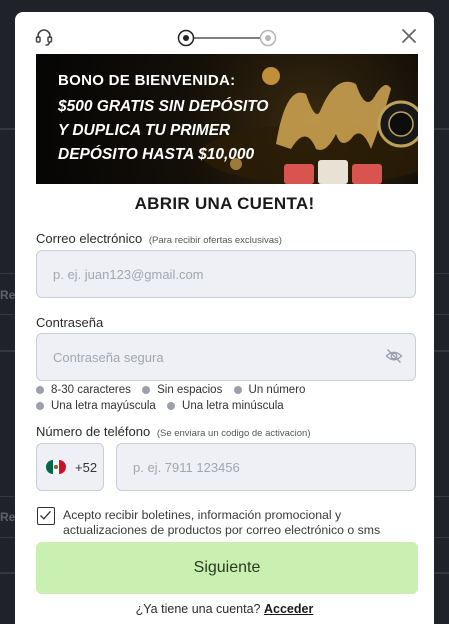 This screenshot has width=449, height=624. What do you see at coordinates (198, 609) in the screenshot?
I see `login-prompt-text: ¿Ya tiene una cuenta?` at bounding box center [198, 609].